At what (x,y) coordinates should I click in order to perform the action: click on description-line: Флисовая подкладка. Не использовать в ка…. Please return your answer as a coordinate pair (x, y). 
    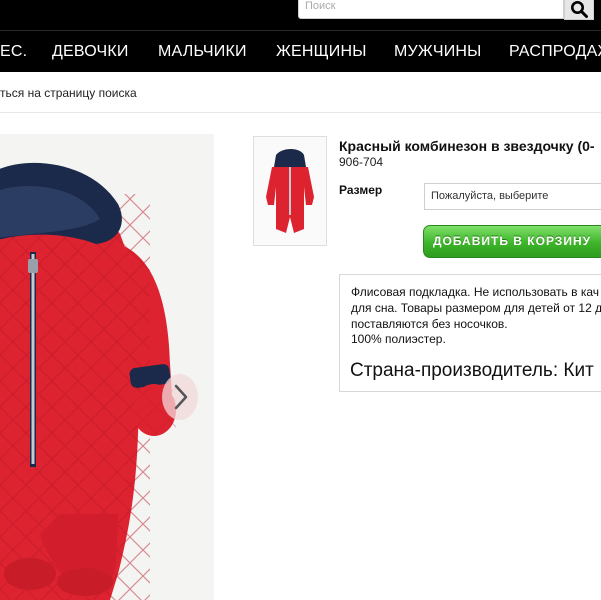
    Looking at the image, I should click on (475, 292).